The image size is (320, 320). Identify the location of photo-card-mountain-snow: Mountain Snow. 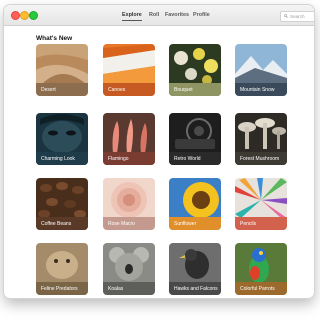
(261, 70).